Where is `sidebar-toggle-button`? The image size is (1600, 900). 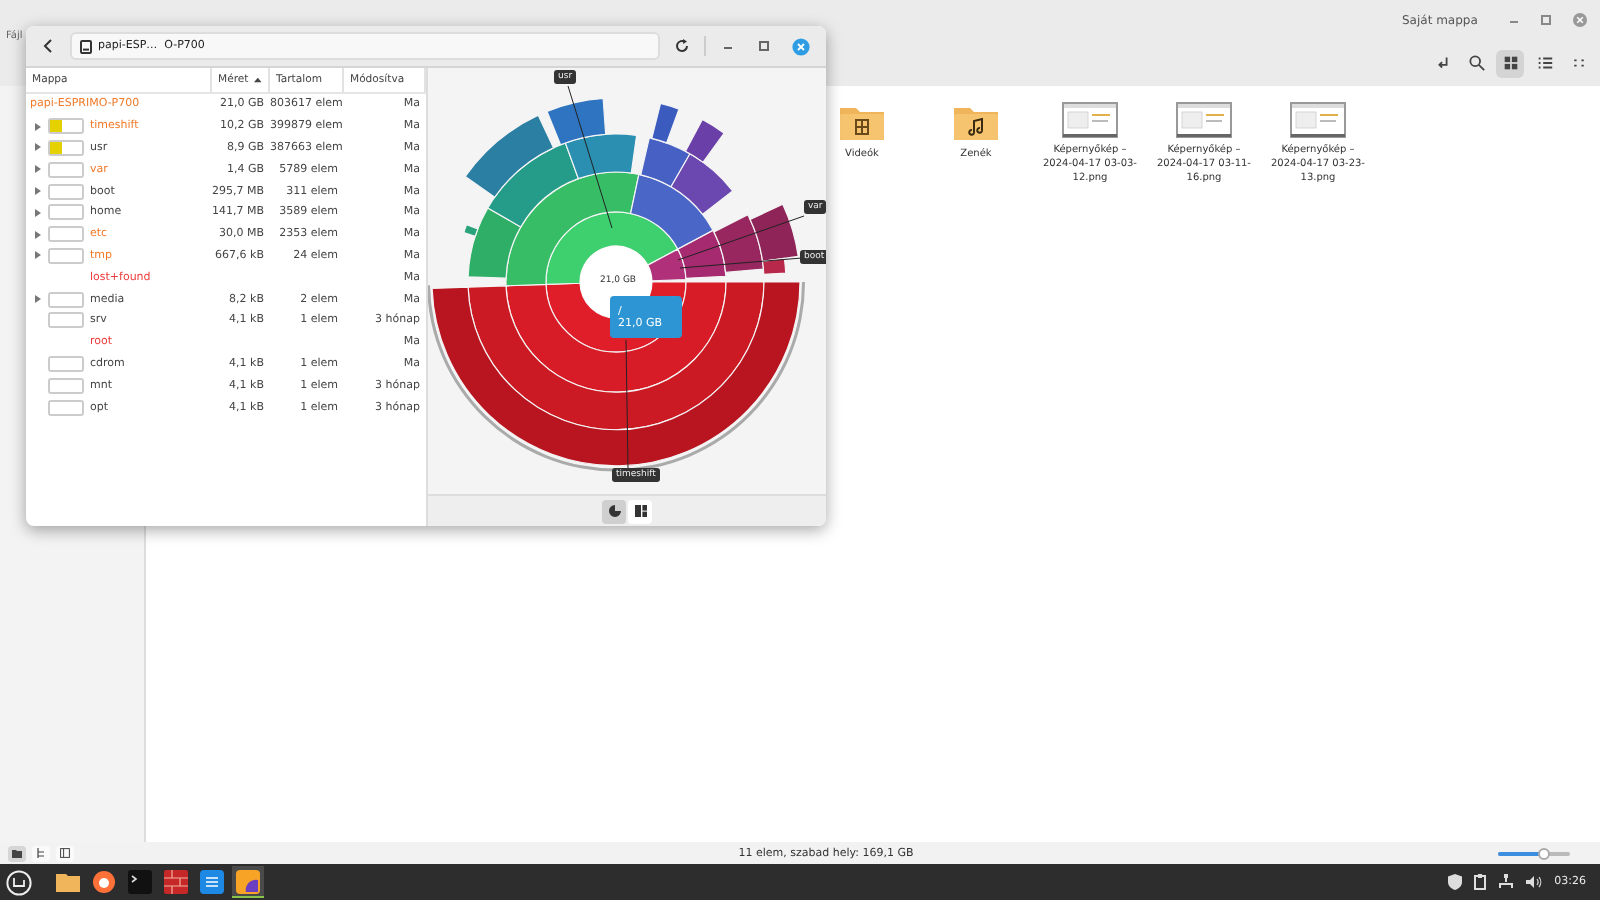
sidebar-toggle-button is located at coordinates (65, 853).